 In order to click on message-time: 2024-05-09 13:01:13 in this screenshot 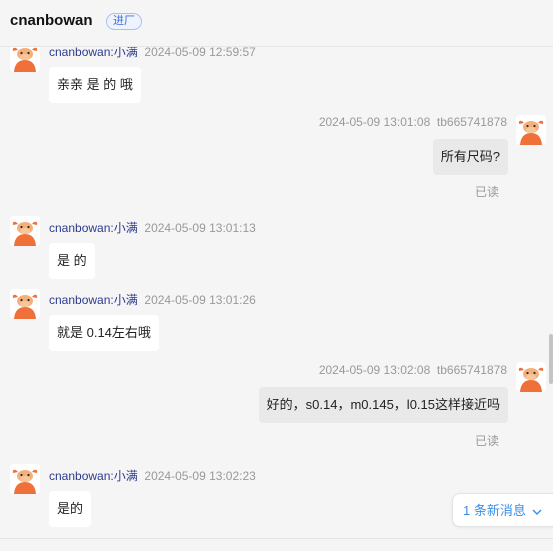, I will do `click(200, 228)`.